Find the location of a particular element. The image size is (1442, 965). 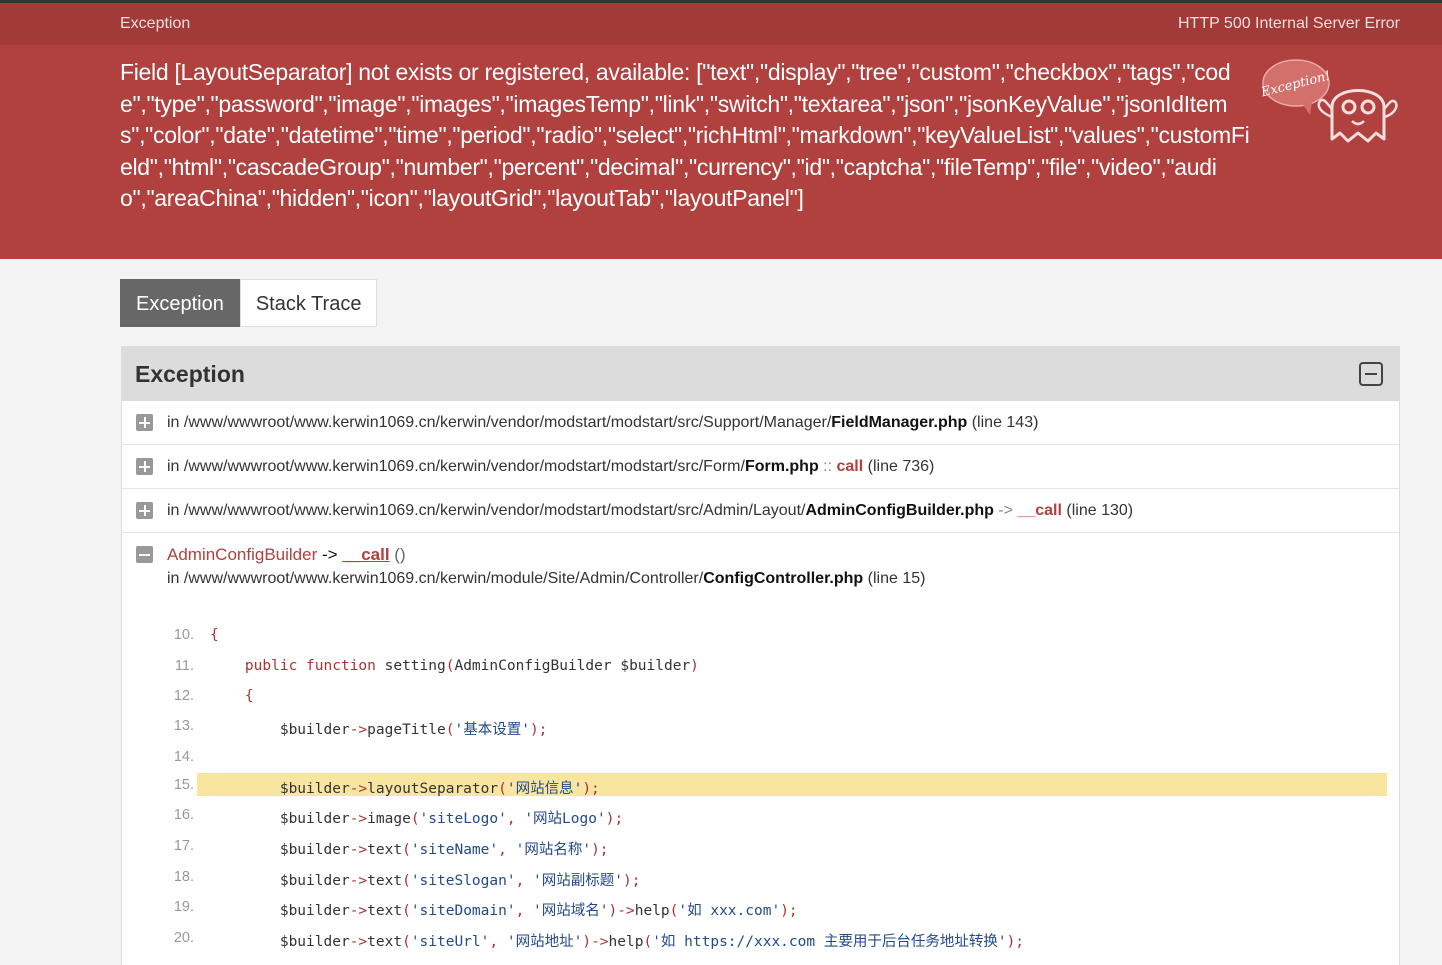

collapse-frame-icon is located at coordinates (144, 554).